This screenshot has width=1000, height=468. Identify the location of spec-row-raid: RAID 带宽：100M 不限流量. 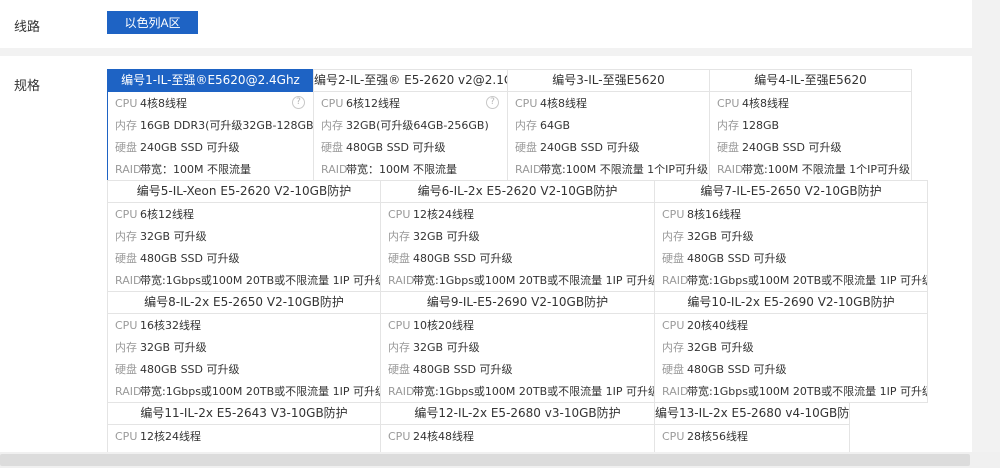
(210, 169).